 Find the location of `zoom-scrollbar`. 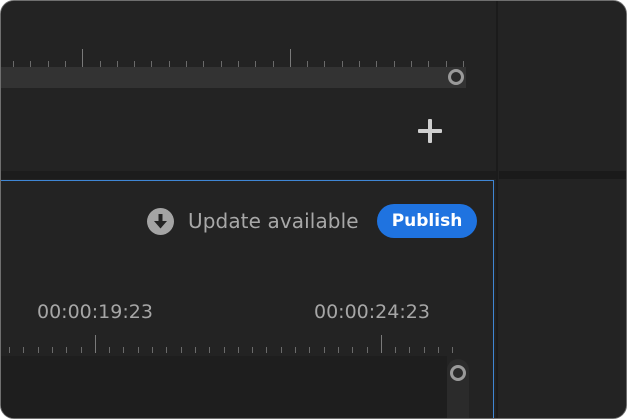

zoom-scrollbar is located at coordinates (233, 77).